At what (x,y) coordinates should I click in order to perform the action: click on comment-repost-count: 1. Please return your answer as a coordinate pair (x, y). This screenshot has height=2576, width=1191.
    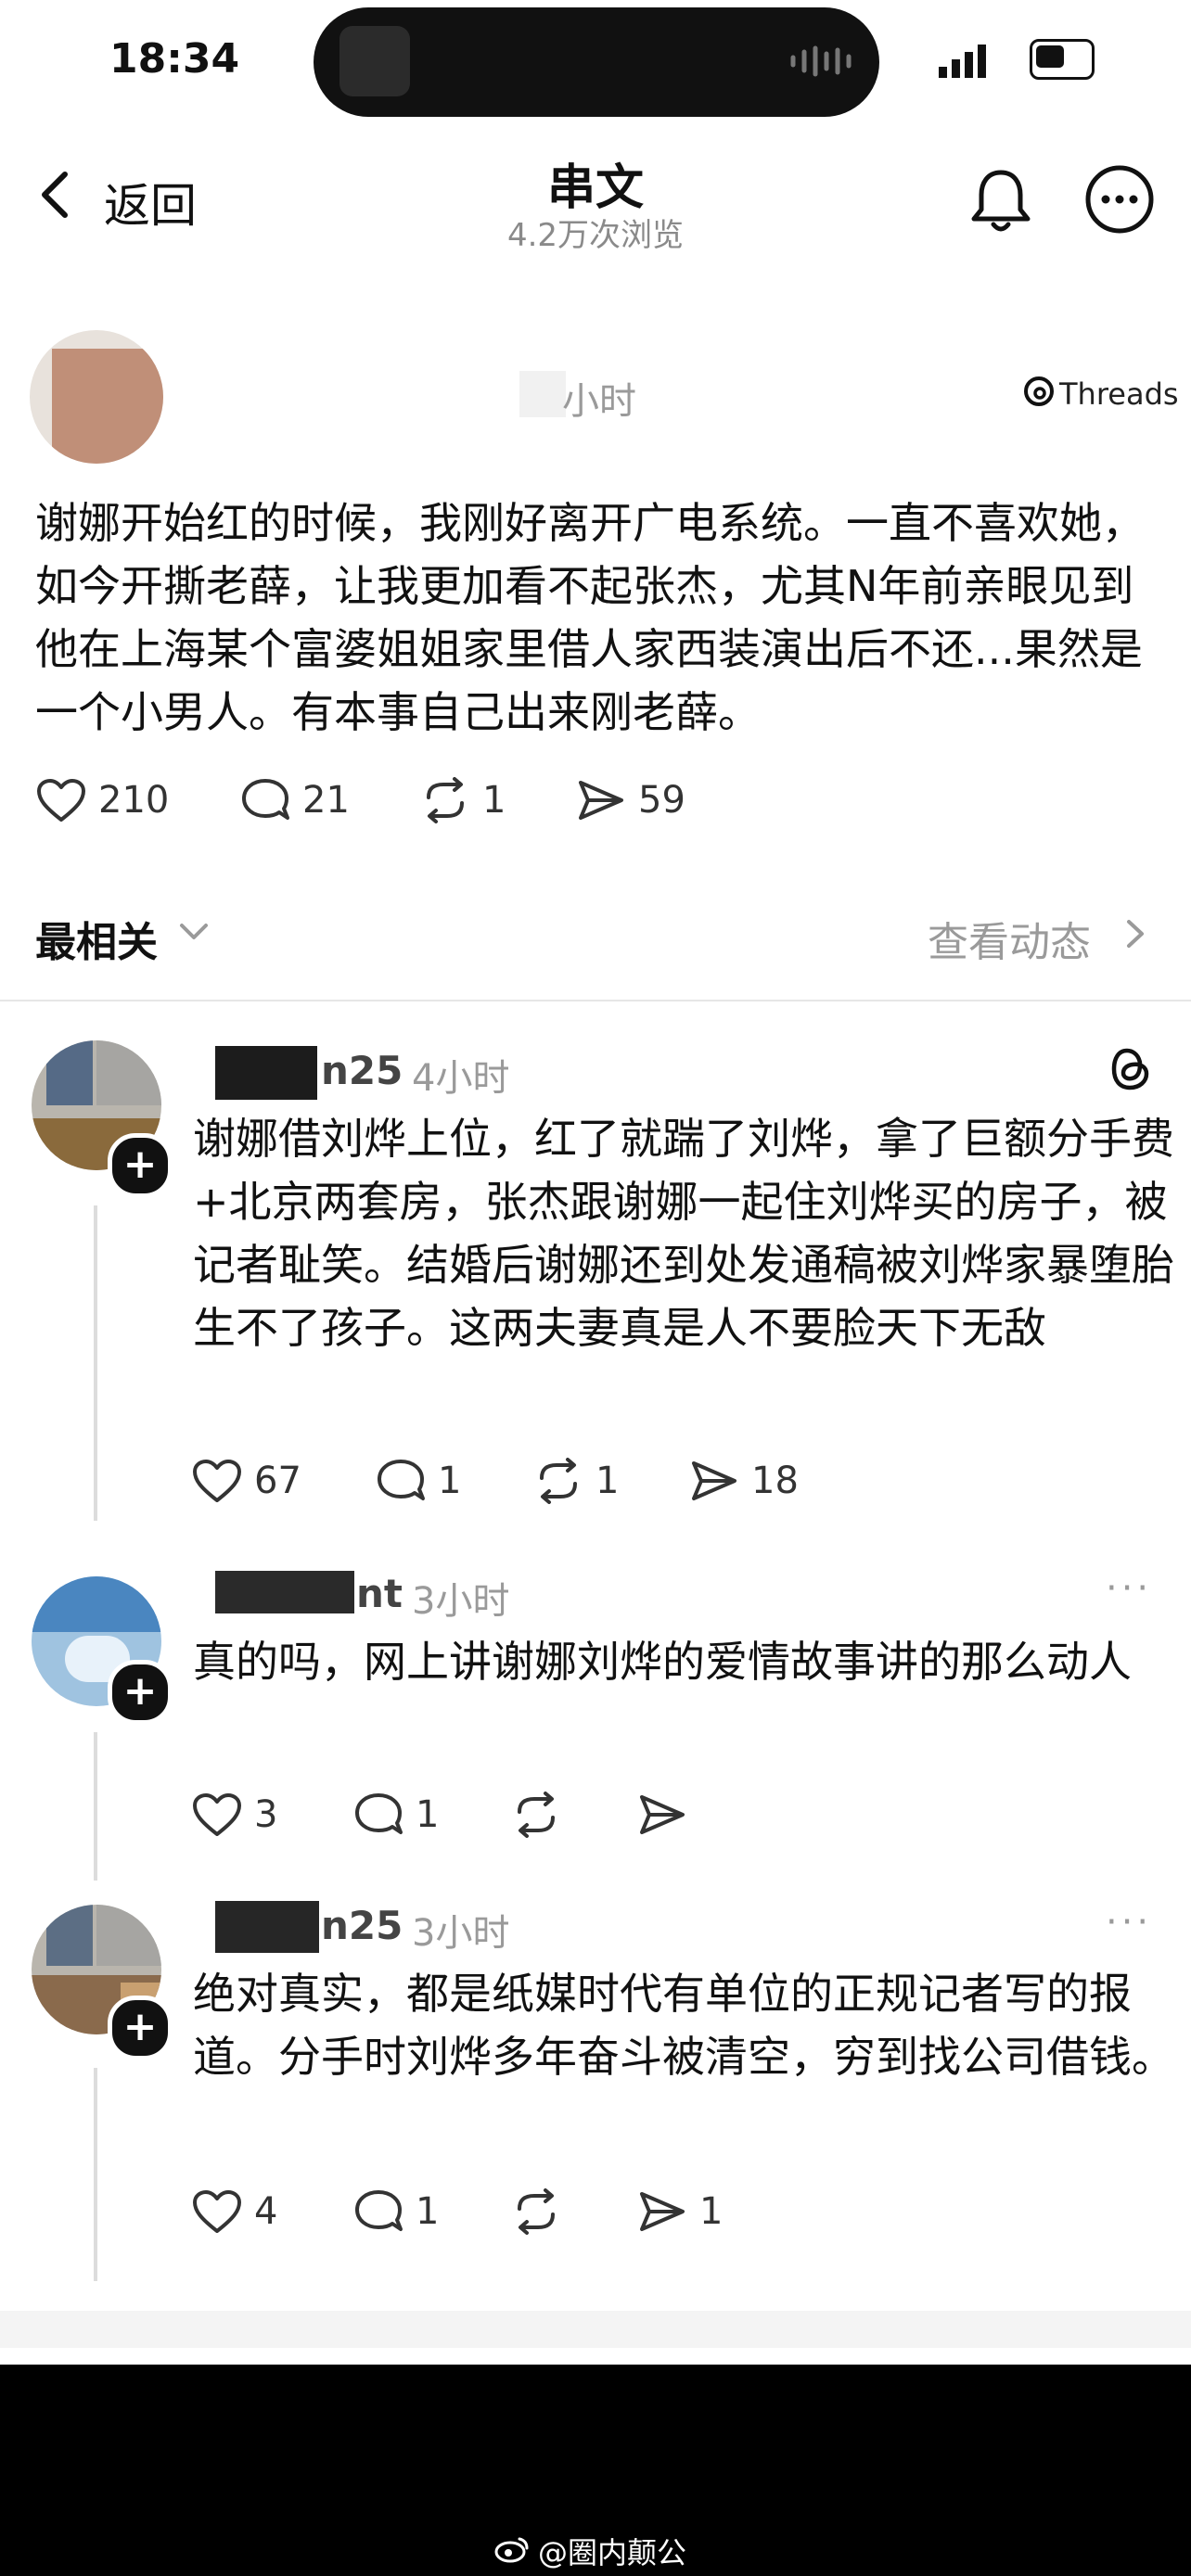
    Looking at the image, I should click on (608, 1481).